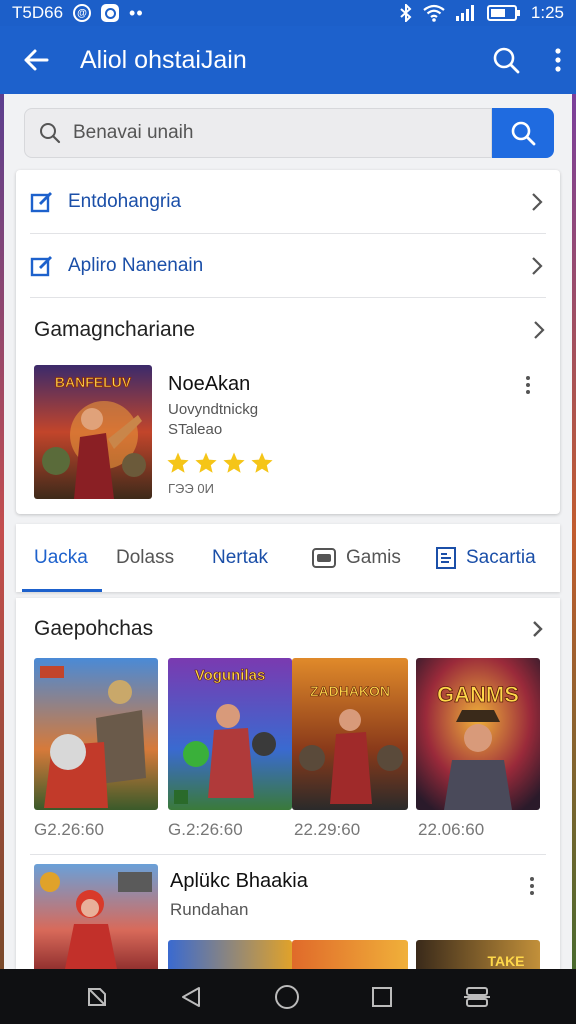 The width and height of the screenshot is (576, 1024). I want to click on tab-label: Uacka, so click(61, 557).